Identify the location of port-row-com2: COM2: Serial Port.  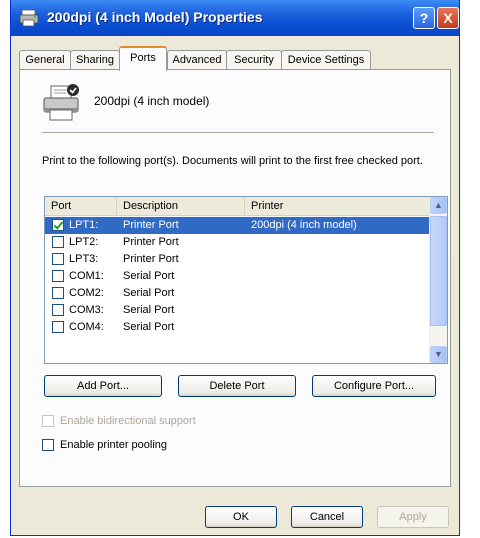
(238, 293).